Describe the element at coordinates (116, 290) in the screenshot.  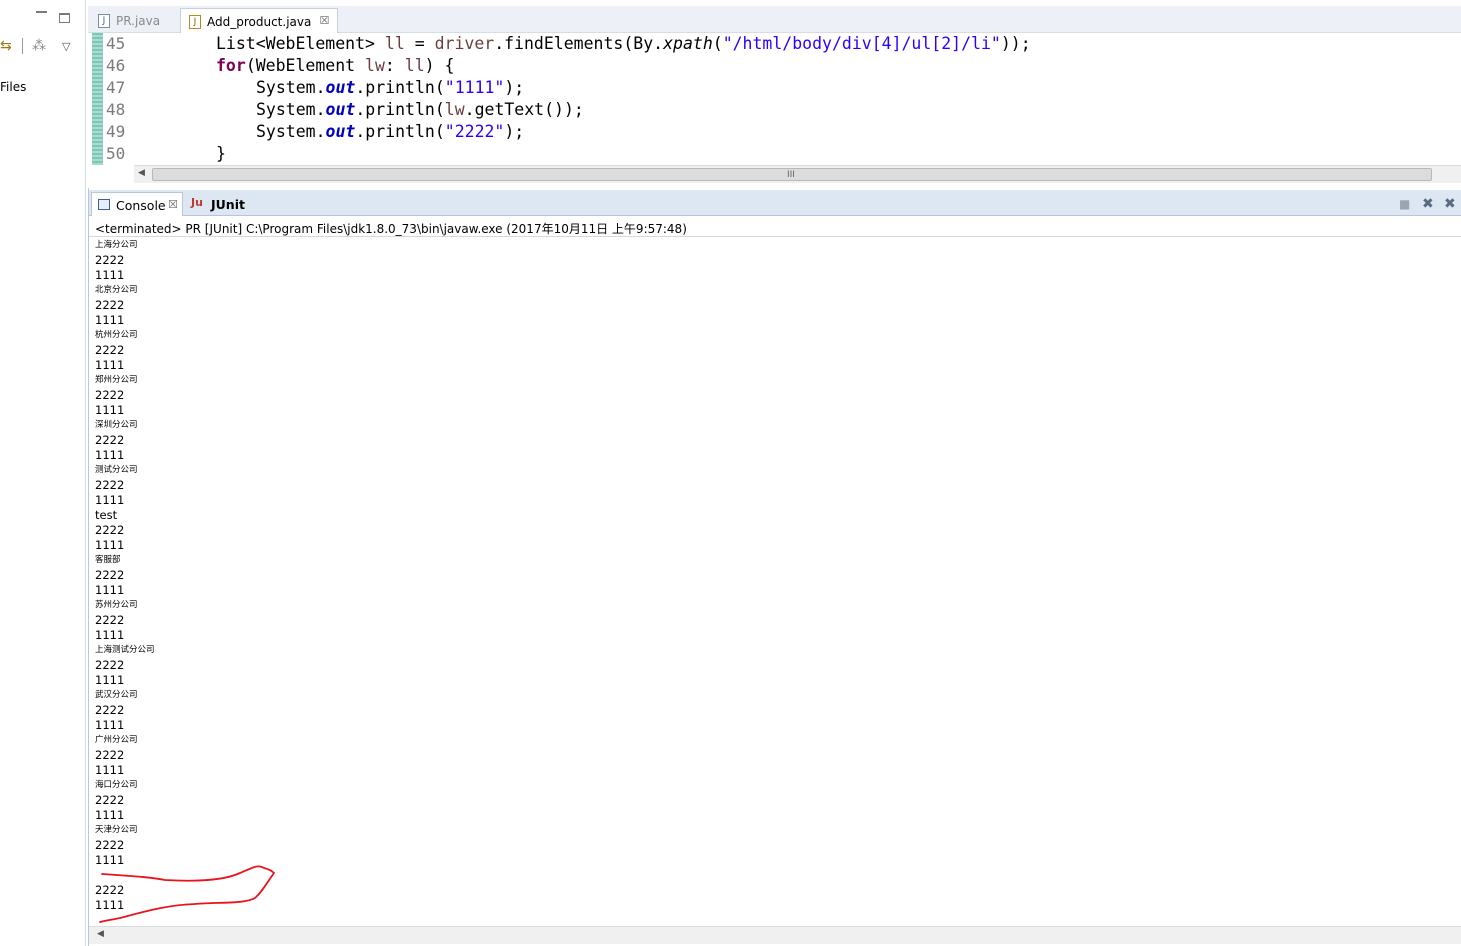
I see `console-output-line: 北京分公司` at that location.